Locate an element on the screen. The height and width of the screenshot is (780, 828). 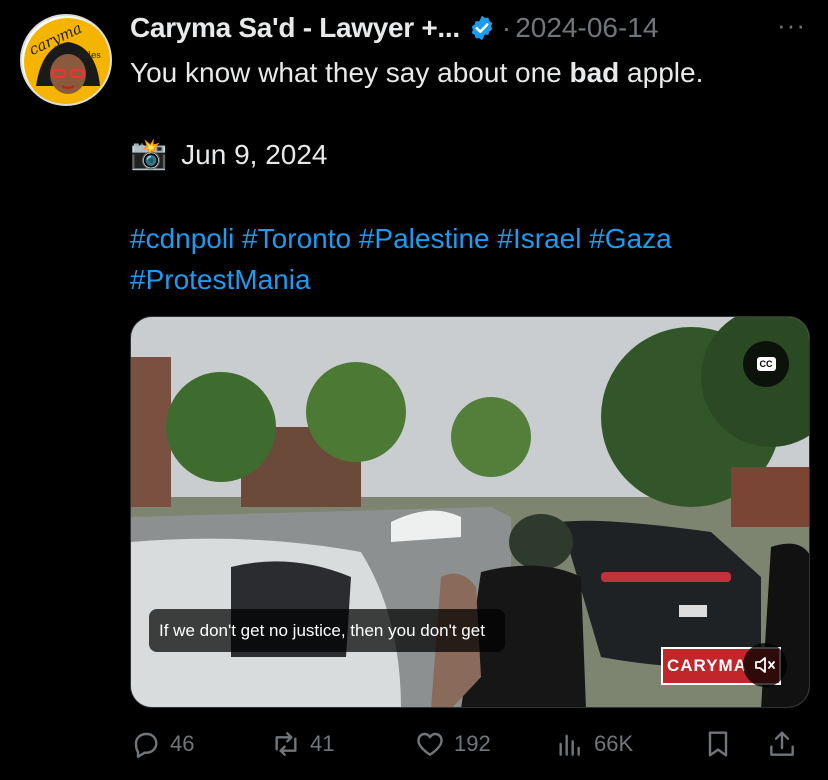
repost-button: 41 is located at coordinates (302, 744).